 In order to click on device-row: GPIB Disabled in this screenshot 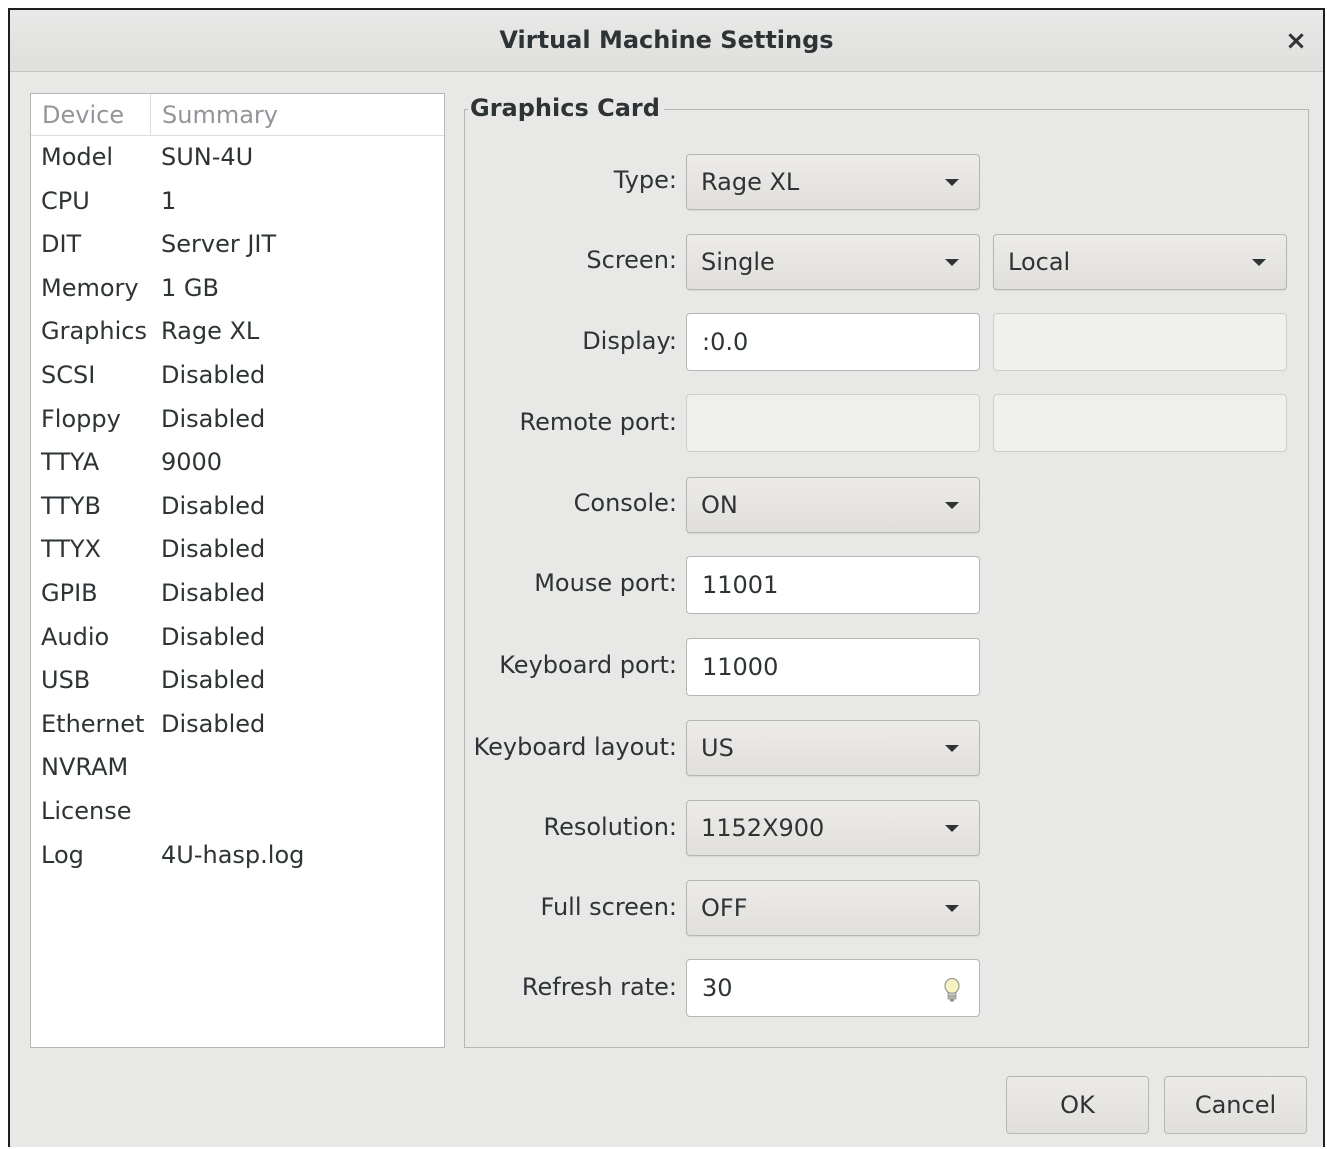, I will do `click(237, 594)`.